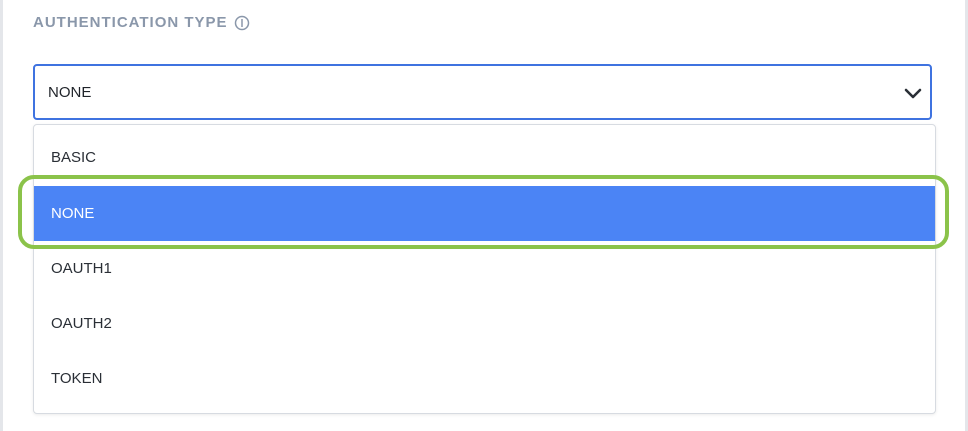  I want to click on option-oauth1: OAUTH1, so click(484, 268).